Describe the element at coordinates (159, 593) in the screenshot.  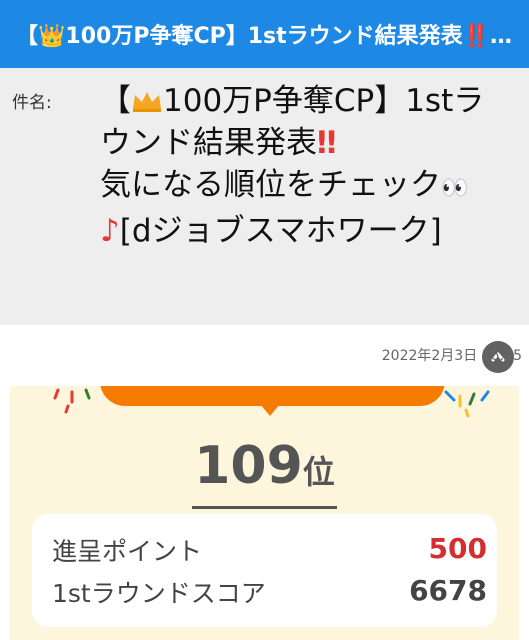
I see `score-label: 1stラウンドスコア` at that location.